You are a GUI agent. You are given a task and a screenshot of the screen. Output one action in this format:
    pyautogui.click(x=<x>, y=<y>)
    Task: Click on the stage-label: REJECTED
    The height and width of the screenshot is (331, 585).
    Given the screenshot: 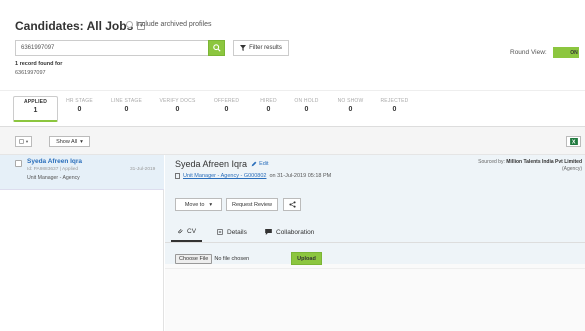 What is the action you would take?
    pyautogui.click(x=394, y=101)
    